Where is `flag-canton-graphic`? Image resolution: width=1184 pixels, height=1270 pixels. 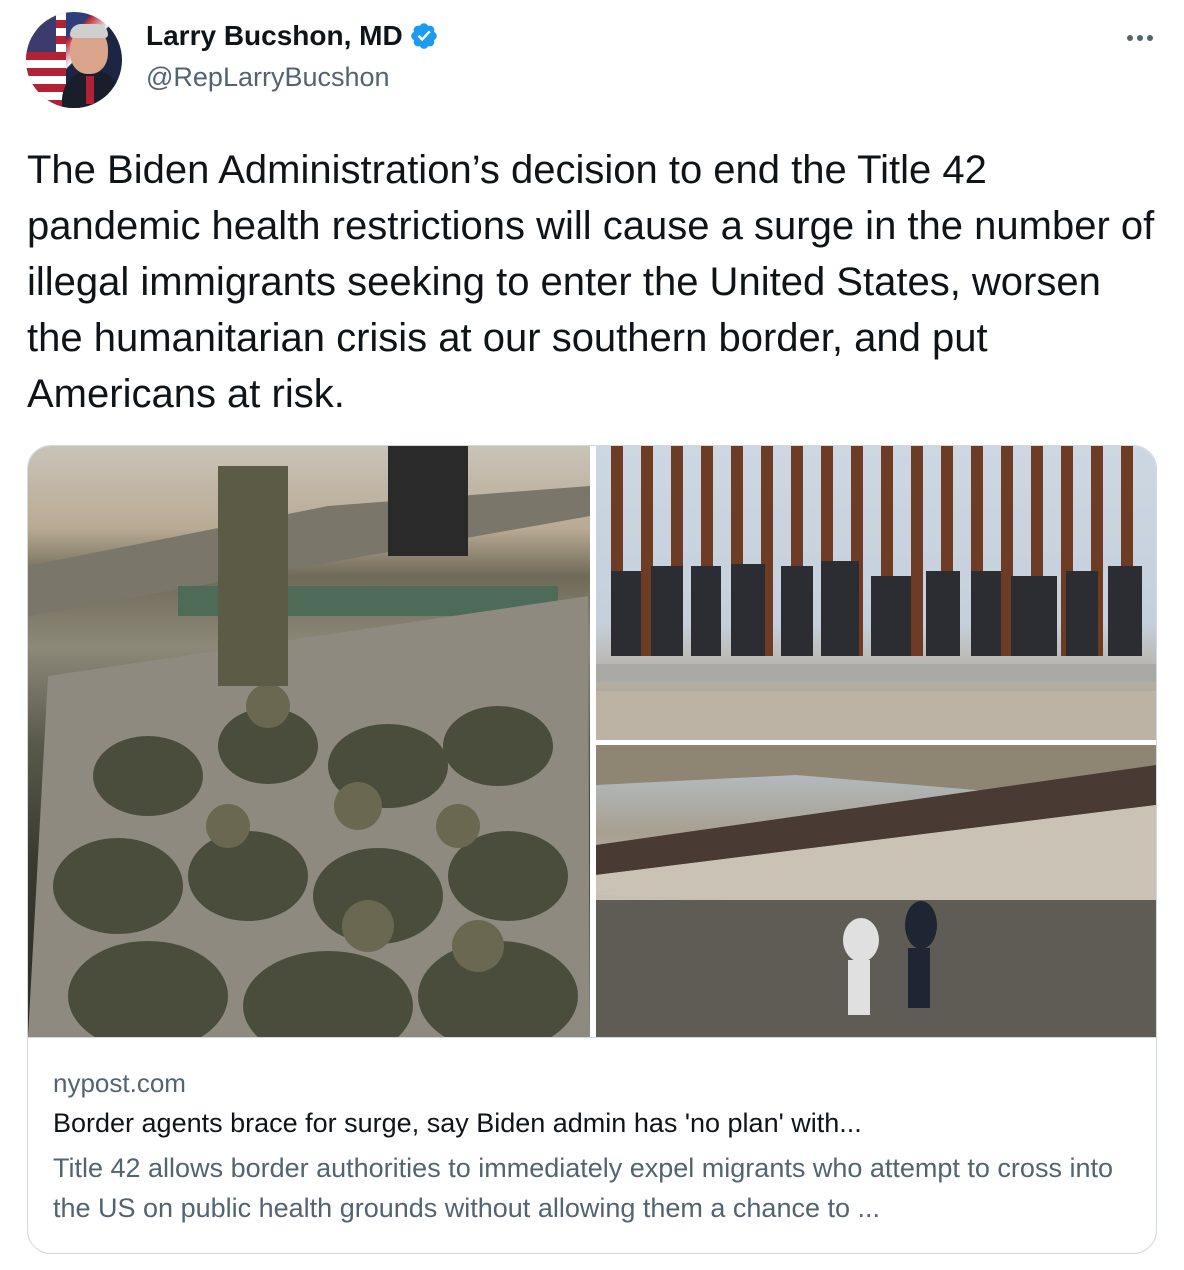 flag-canton-graphic is located at coordinates (41, 32).